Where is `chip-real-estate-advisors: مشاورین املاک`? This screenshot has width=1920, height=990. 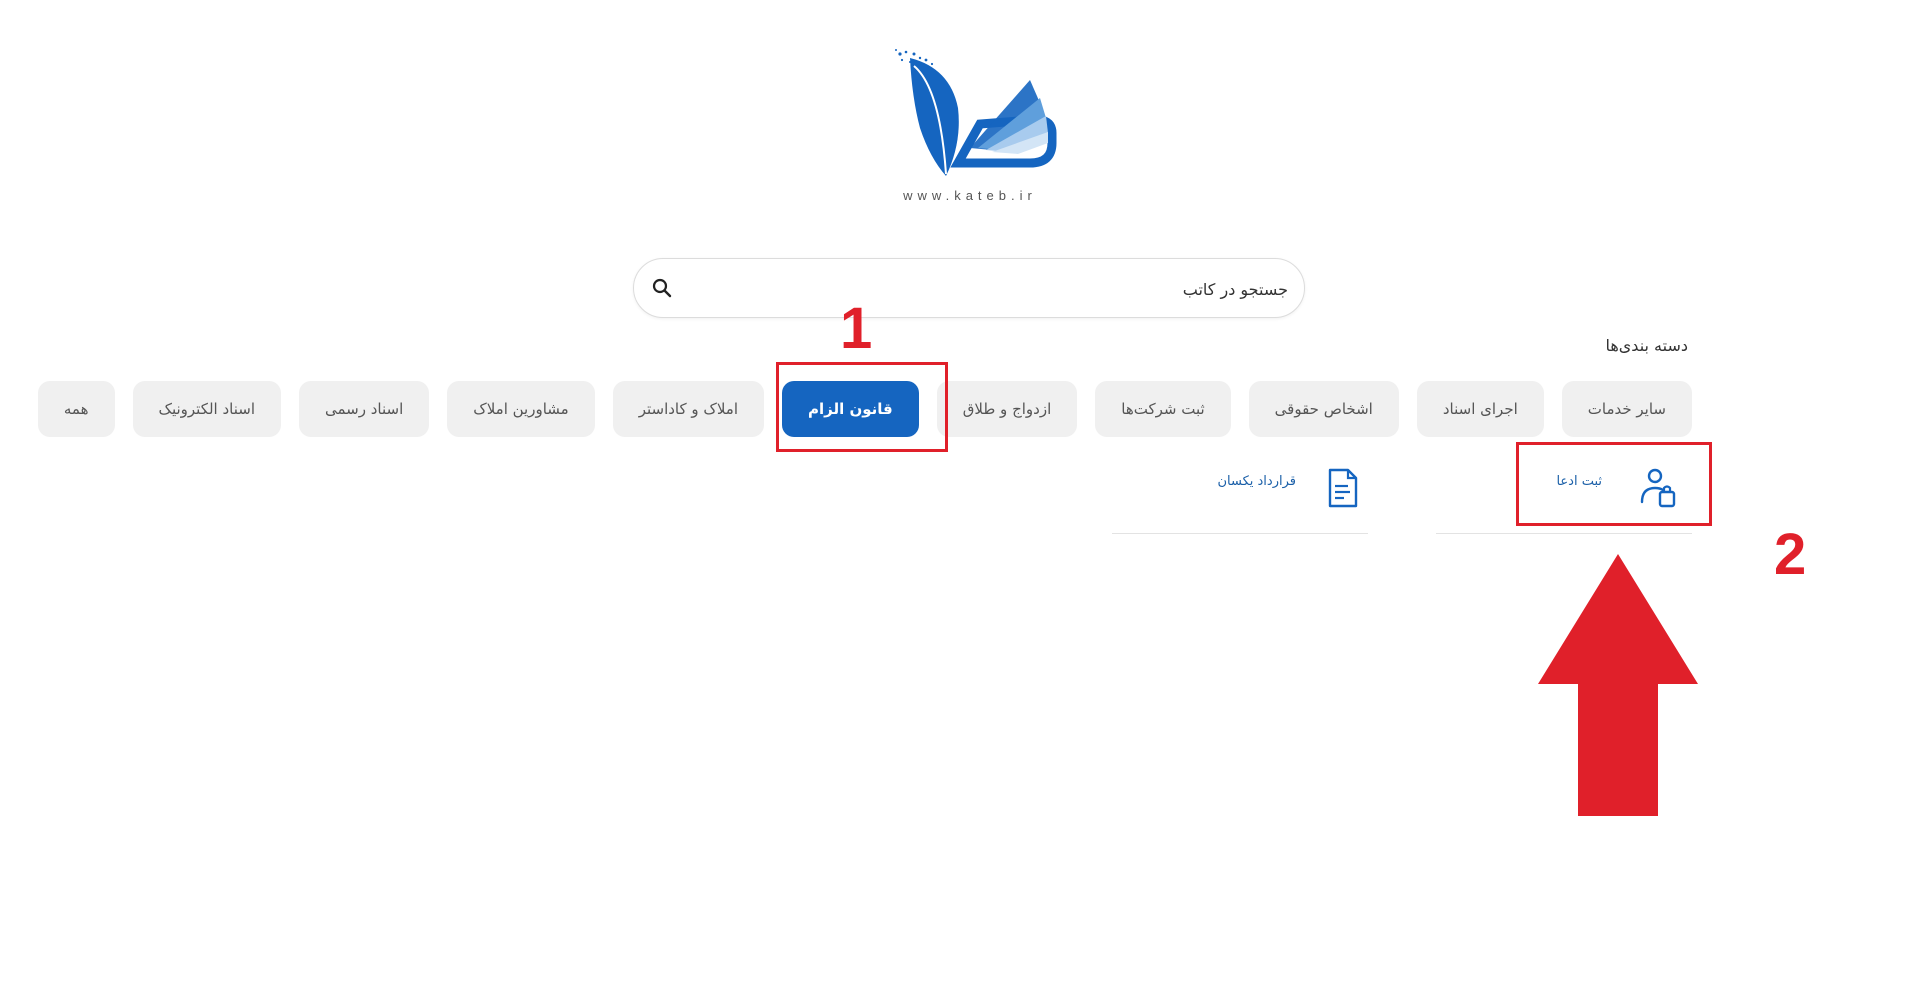
chip-real-estate-advisors: مشاورین املاک is located at coordinates (521, 409).